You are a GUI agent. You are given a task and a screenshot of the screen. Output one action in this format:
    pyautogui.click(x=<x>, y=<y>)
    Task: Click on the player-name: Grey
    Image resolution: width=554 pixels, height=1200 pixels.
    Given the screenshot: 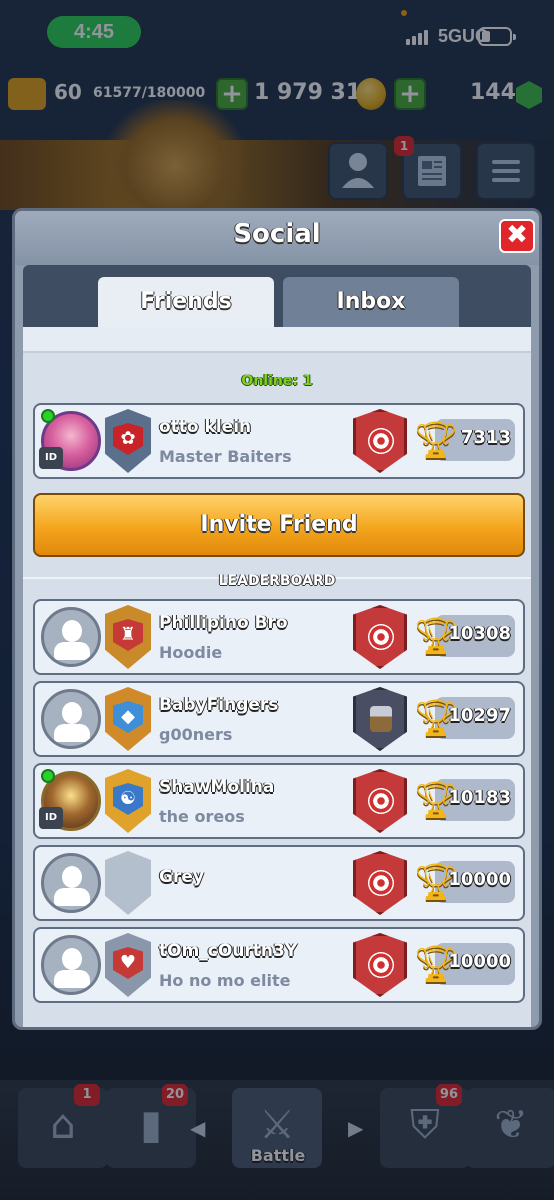 What is the action you would take?
    pyautogui.click(x=181, y=877)
    